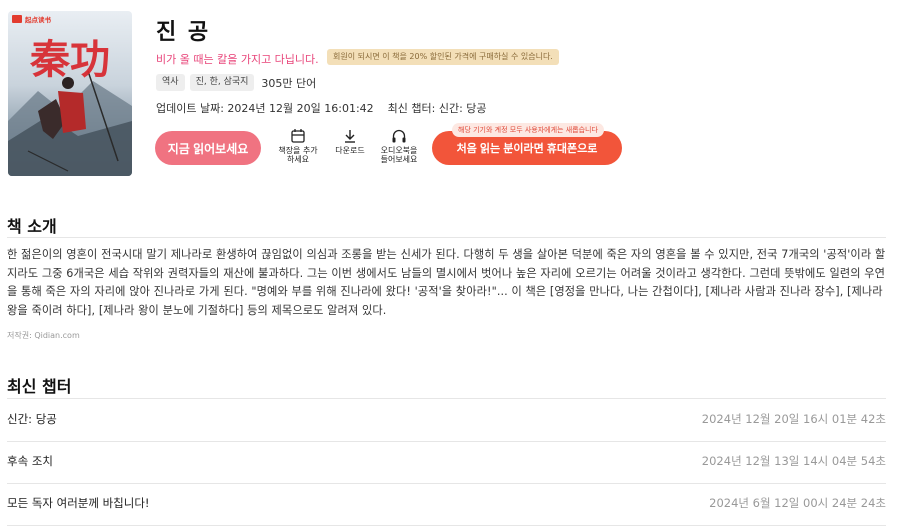 The width and height of the screenshot is (900, 528). I want to click on add-to-shelf-button: 책장을 추가하세요, so click(298, 146).